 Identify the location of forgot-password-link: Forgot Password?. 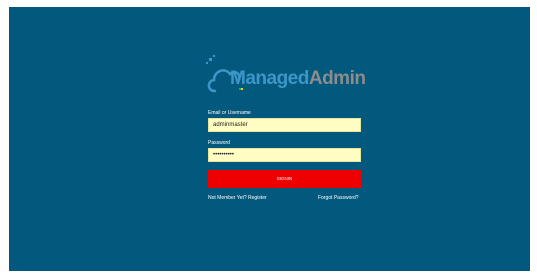
(338, 198).